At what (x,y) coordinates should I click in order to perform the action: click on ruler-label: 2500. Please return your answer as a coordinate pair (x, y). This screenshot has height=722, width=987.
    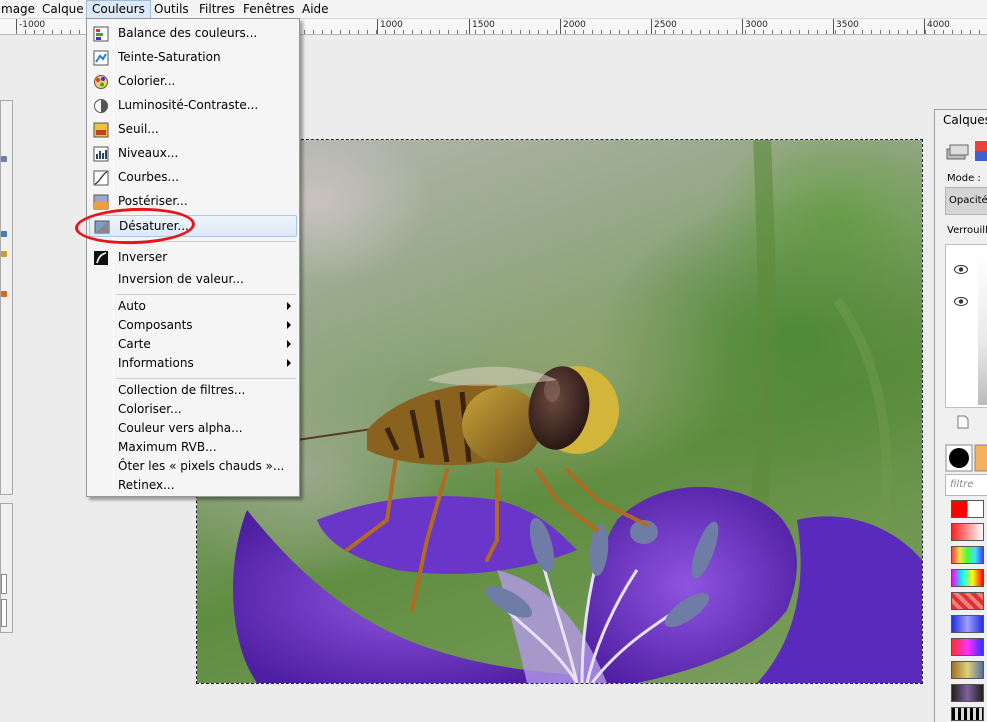
    Looking at the image, I should click on (665, 25).